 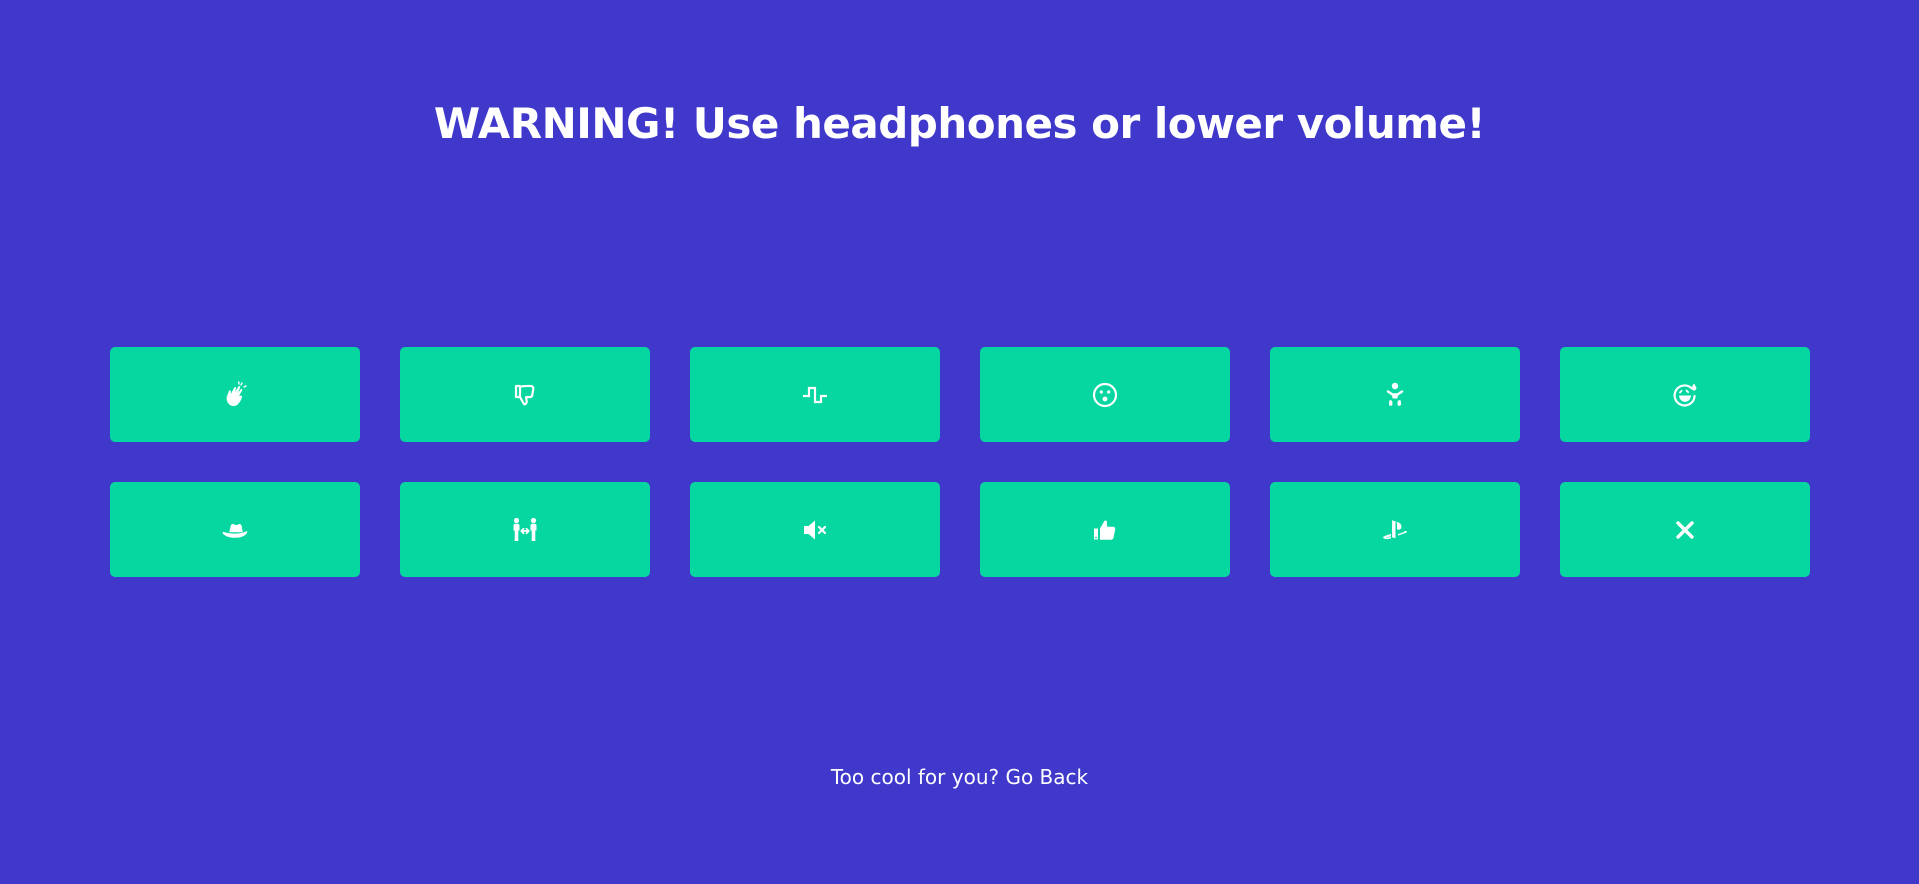 I want to click on sound-button-thumbs-up, so click(x=1105, y=529).